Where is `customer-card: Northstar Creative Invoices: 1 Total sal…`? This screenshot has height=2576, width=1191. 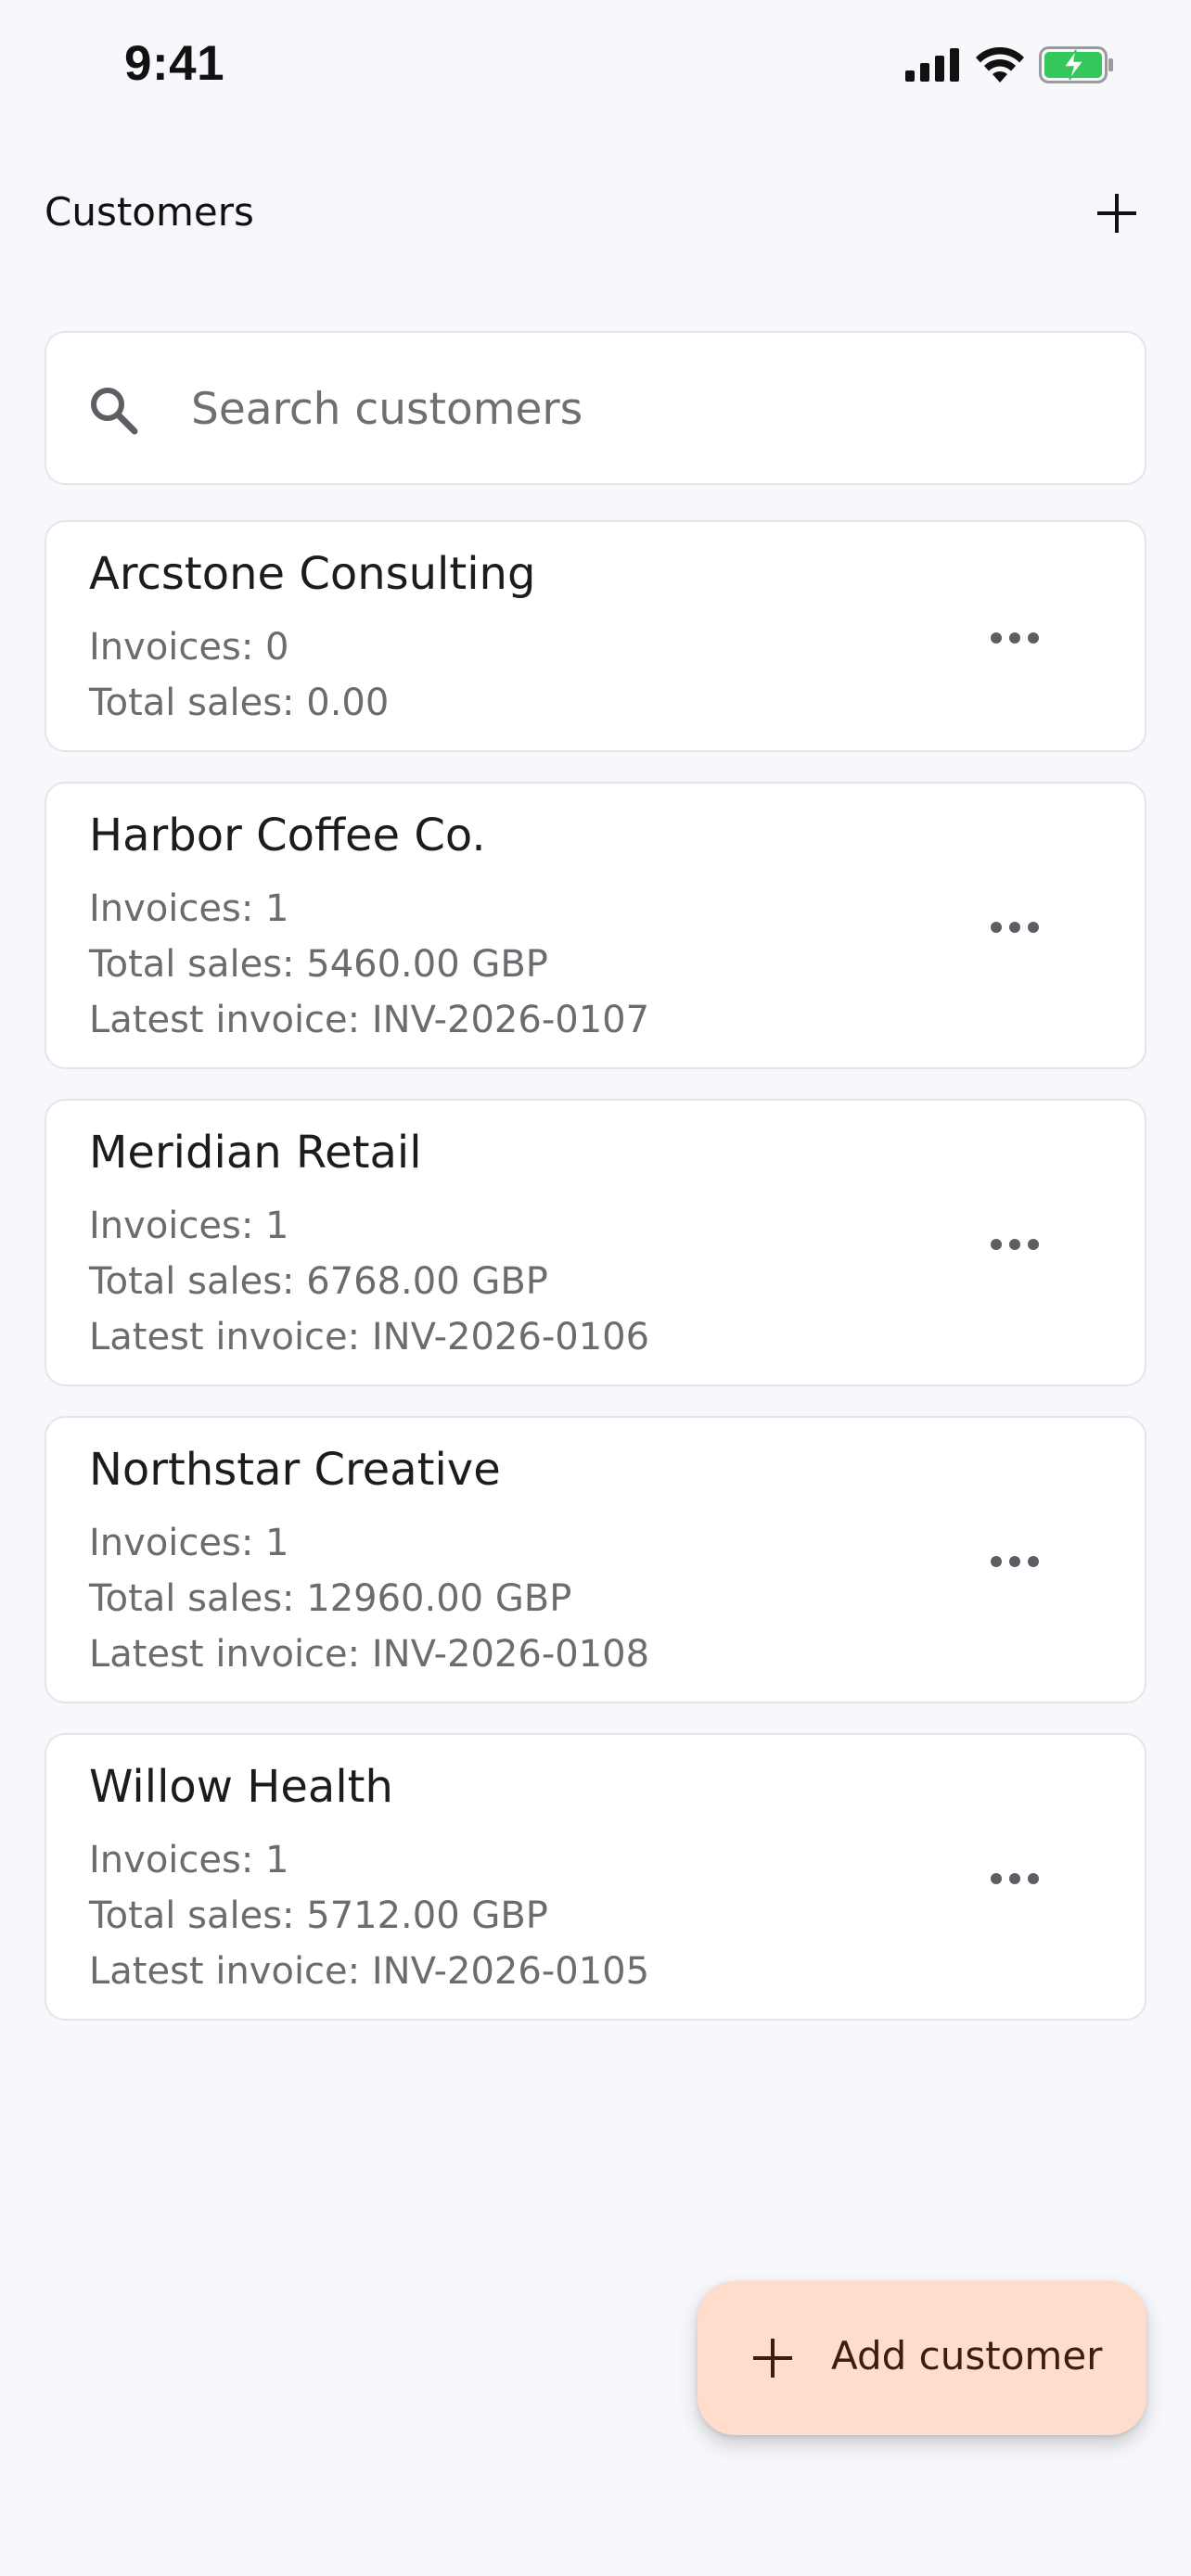 customer-card: Northstar Creative Invoices: 1 Total sal… is located at coordinates (595, 1559).